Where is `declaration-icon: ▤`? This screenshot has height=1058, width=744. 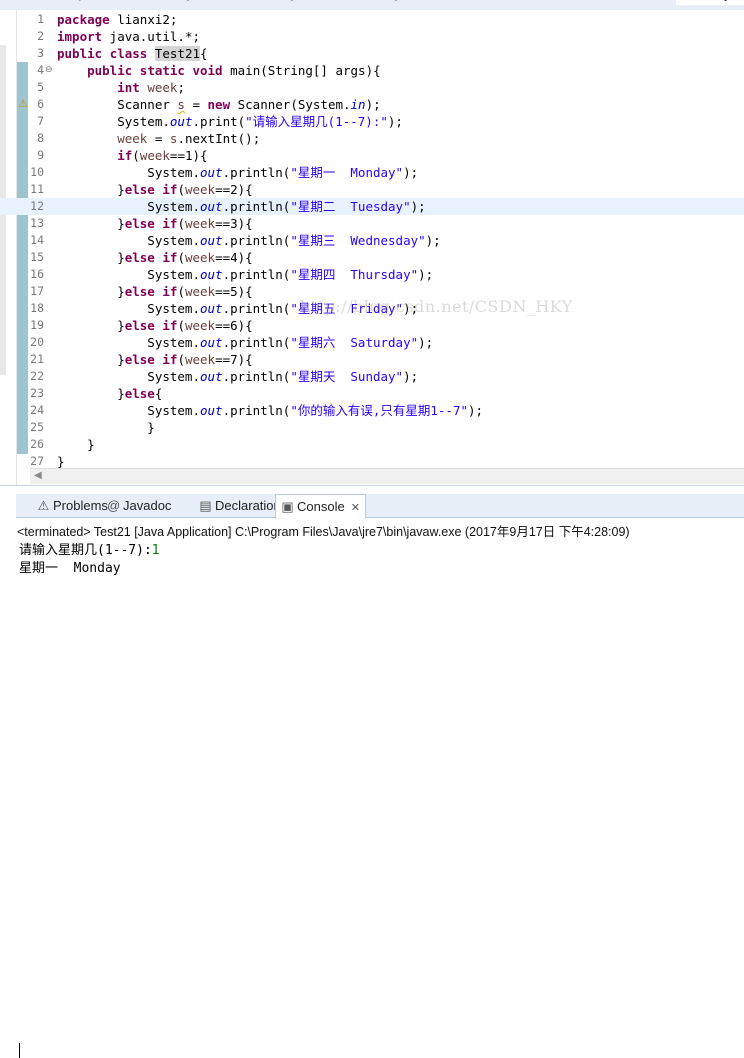
declaration-icon: ▤ is located at coordinates (205, 505).